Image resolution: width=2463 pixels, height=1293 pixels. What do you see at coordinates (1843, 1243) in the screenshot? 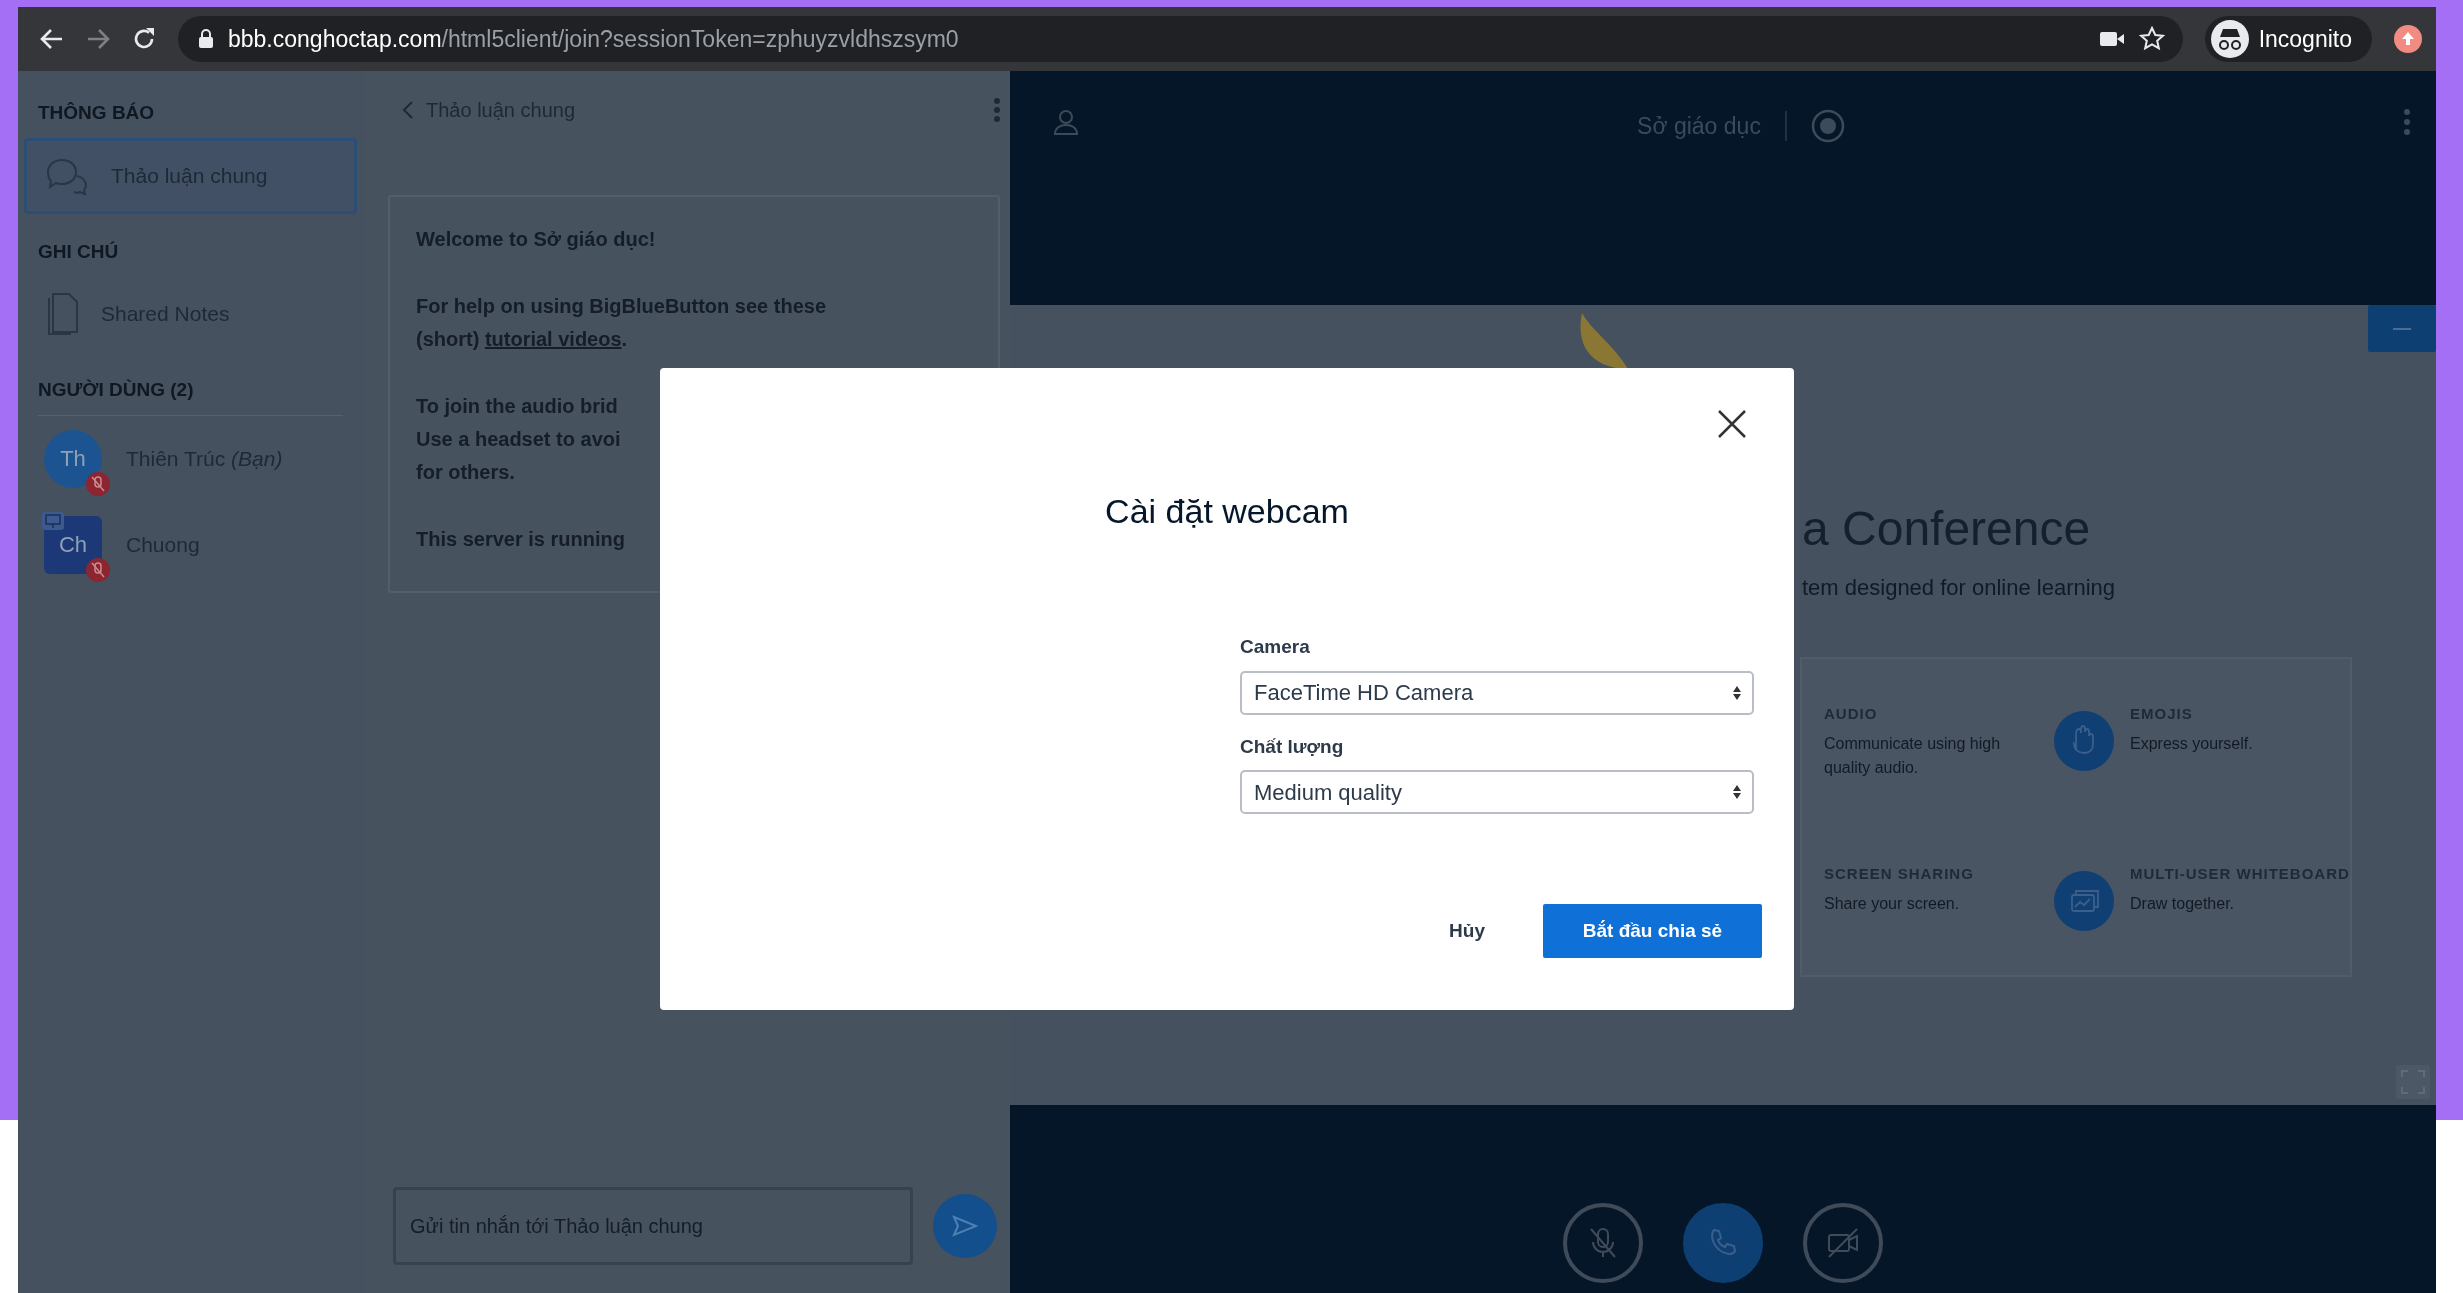
I see `camera-button` at bounding box center [1843, 1243].